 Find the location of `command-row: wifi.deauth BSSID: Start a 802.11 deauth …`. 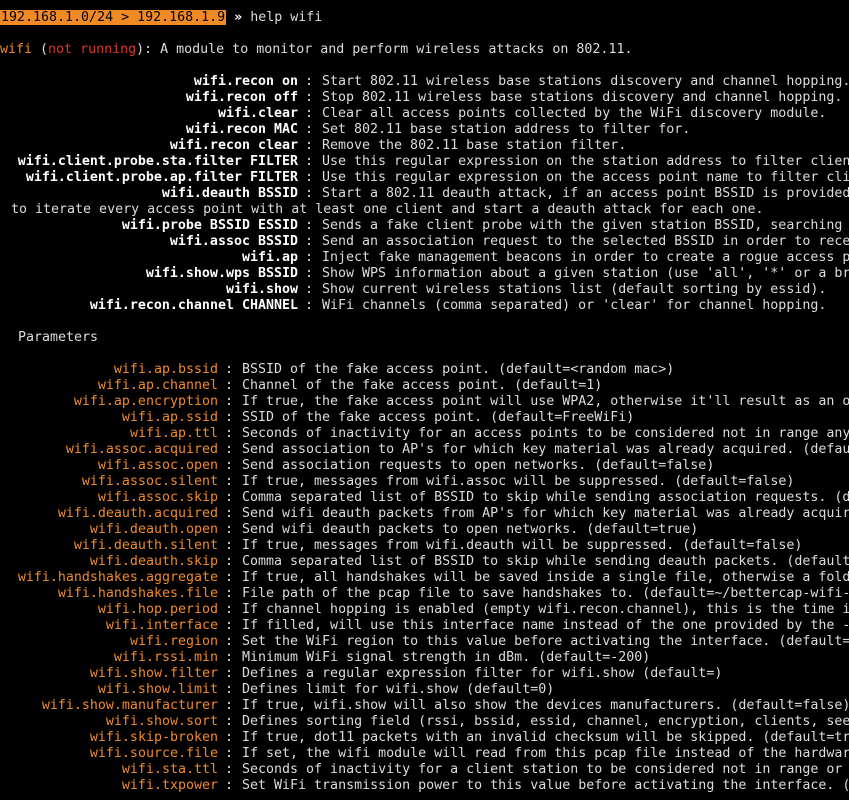

command-row: wifi.deauth BSSID: Start a 802.11 deauth … is located at coordinates (424, 194).